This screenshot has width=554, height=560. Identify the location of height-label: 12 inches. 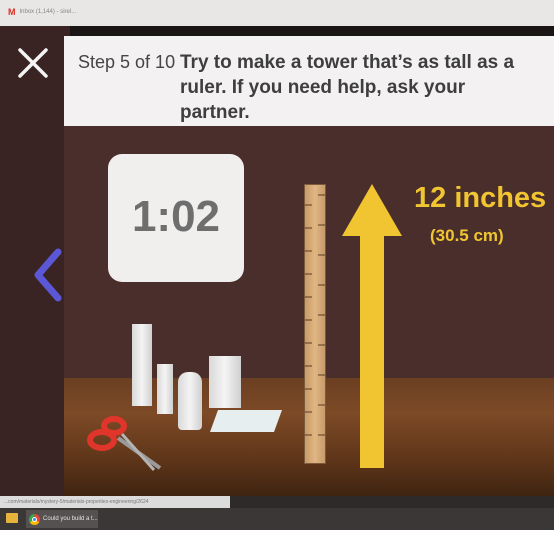
(480, 198).